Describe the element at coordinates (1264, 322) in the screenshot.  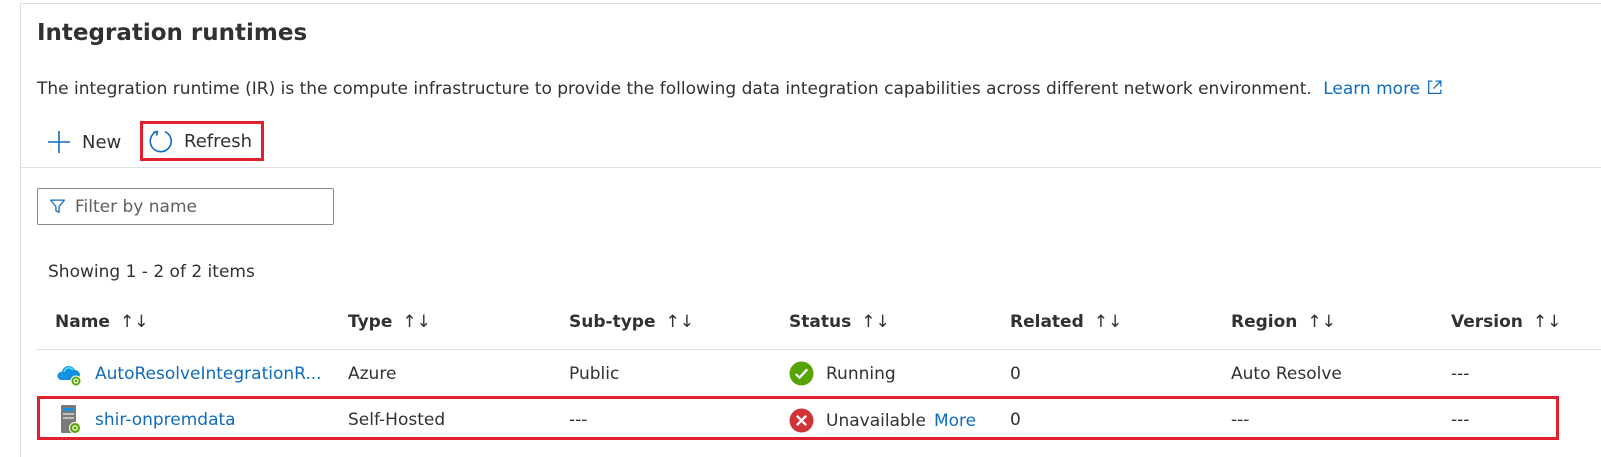
I see `column-header-label: Region` at that location.